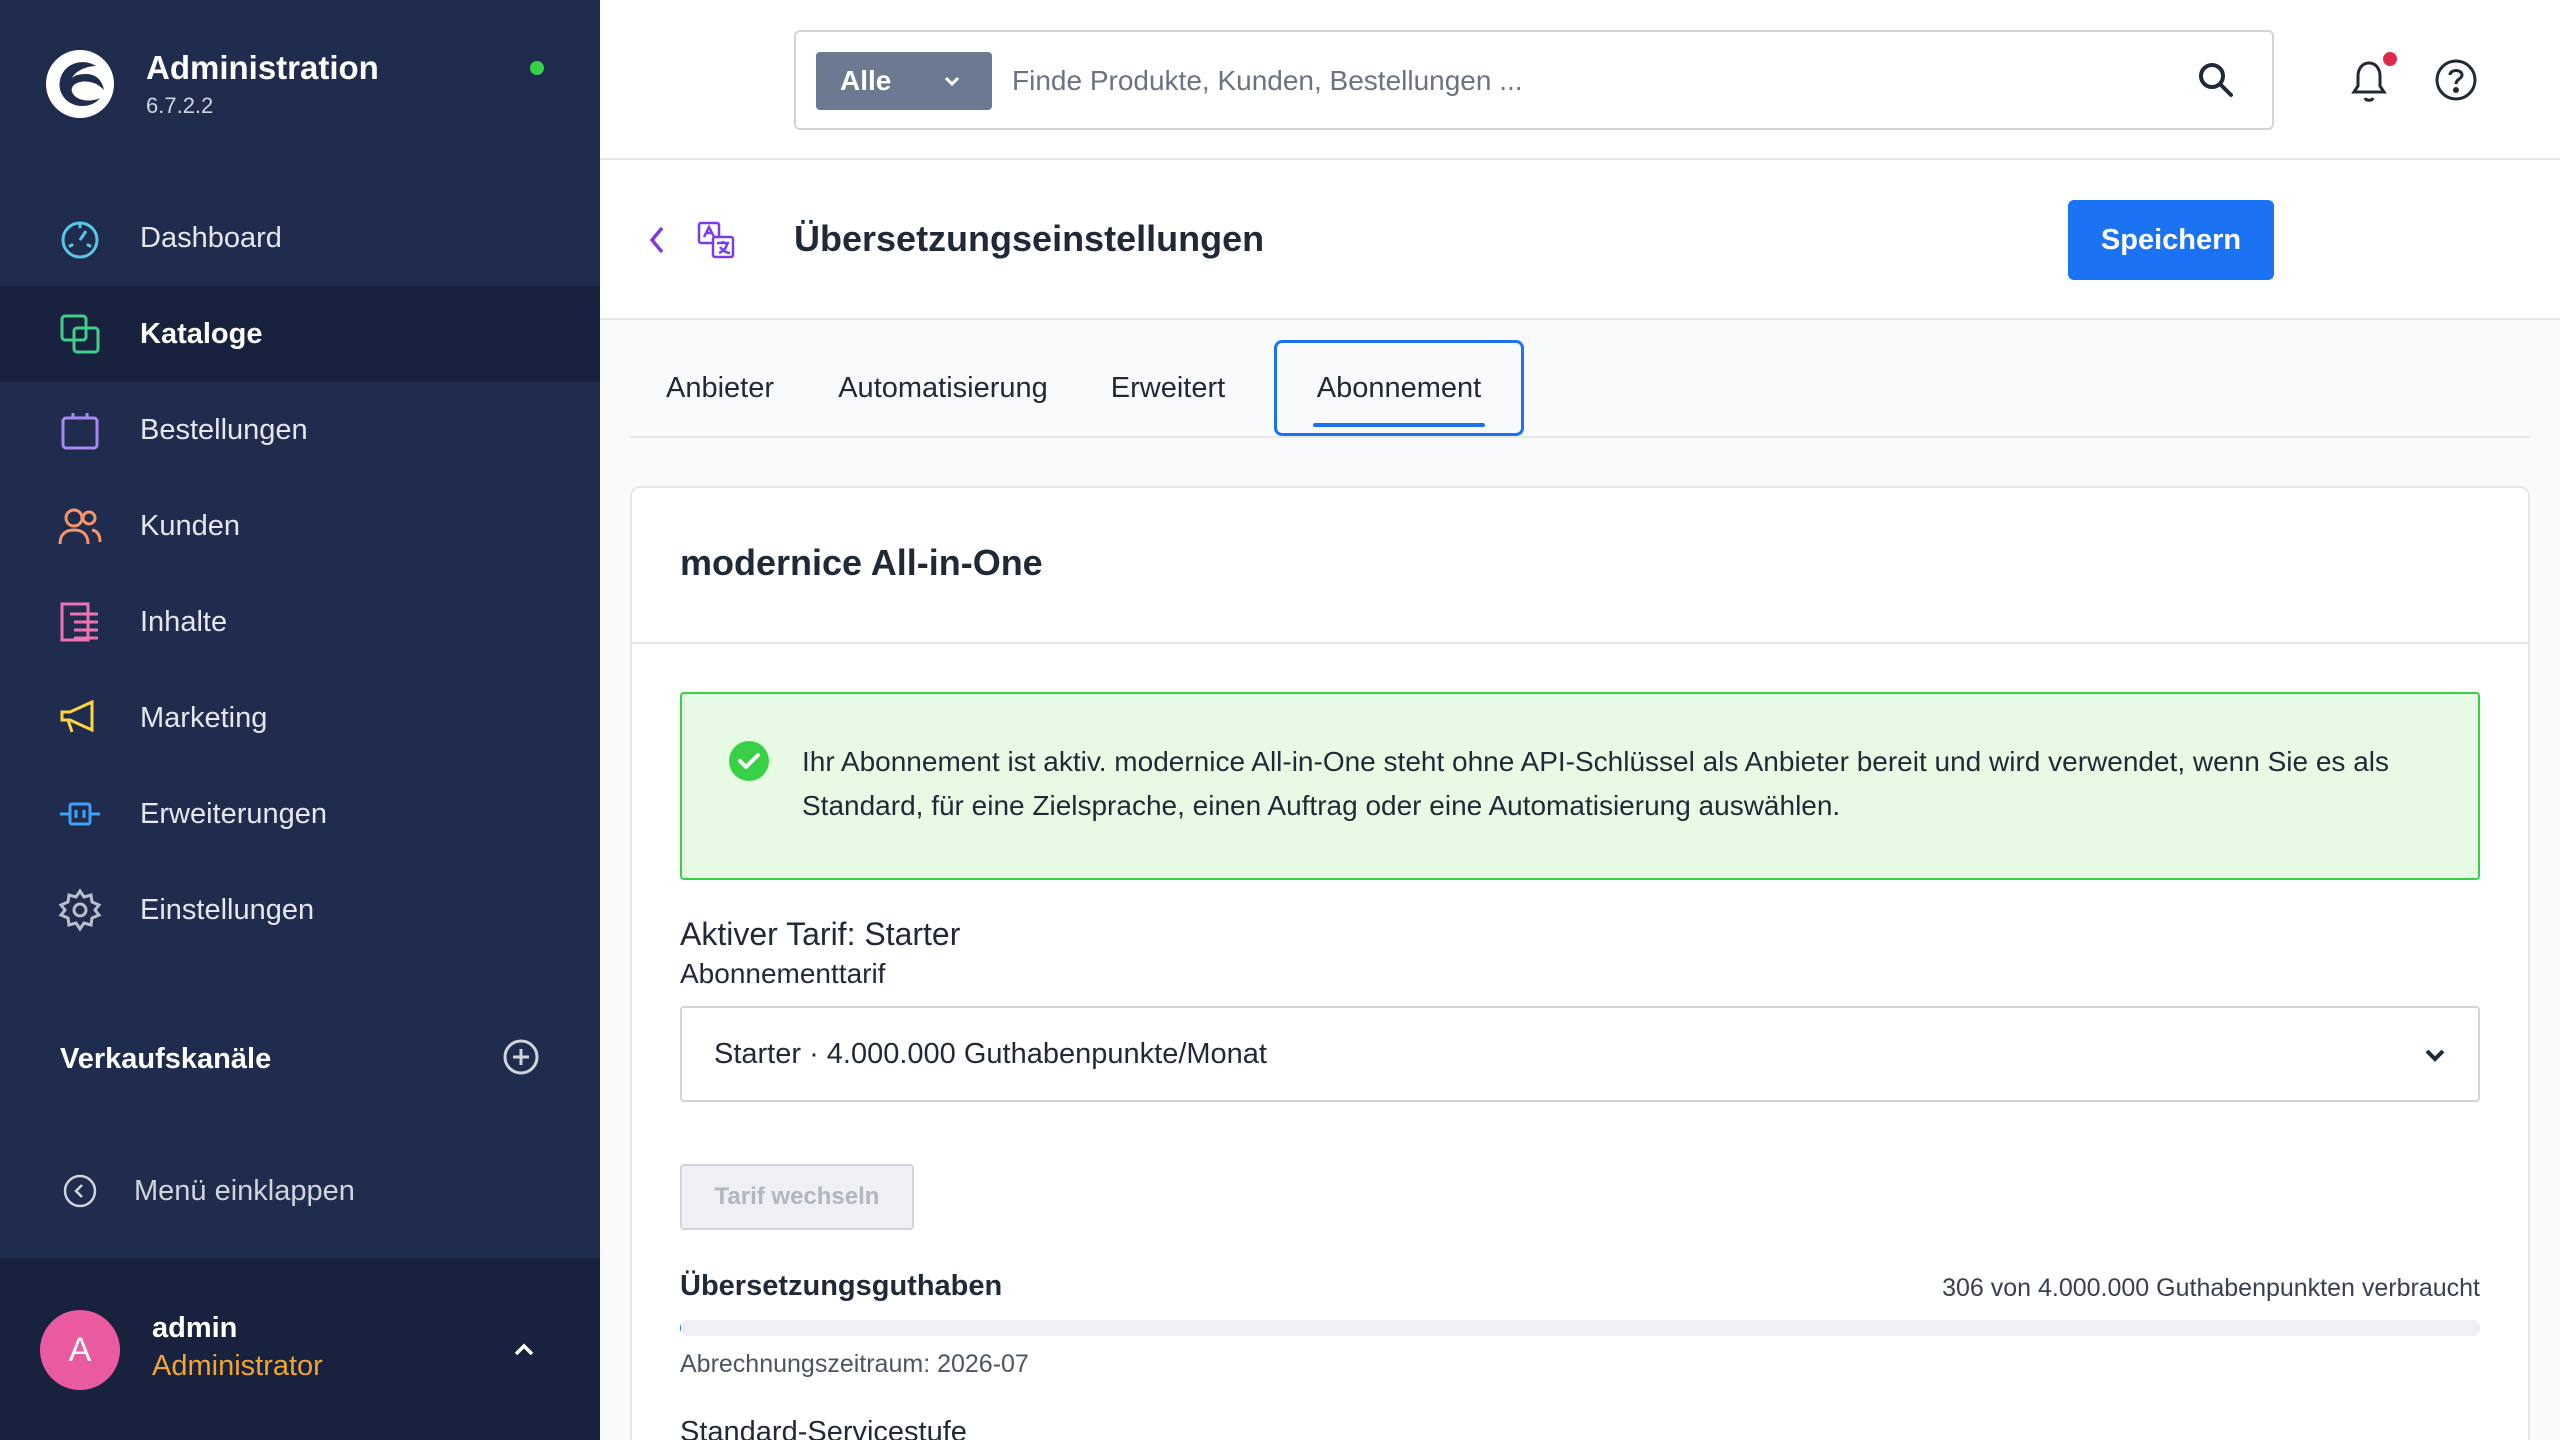  I want to click on nav-item-marketing: Marketing, so click(300, 718).